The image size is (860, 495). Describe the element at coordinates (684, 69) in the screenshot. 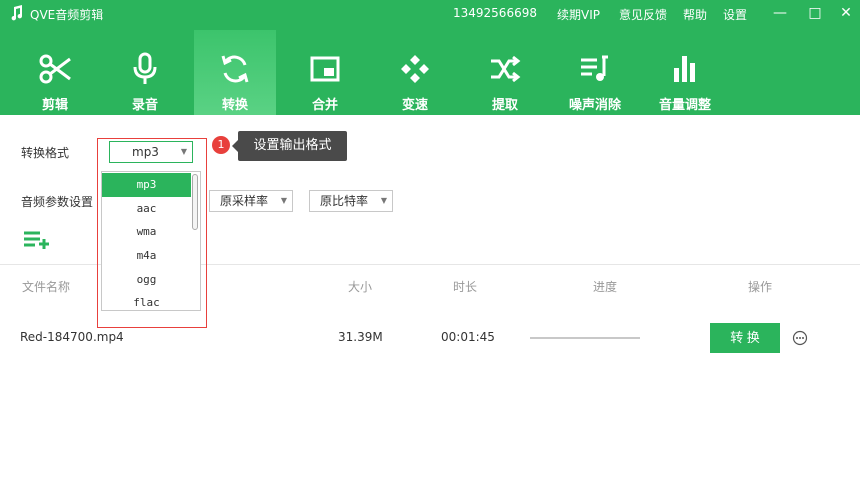

I see `volume-bars-icon` at that location.